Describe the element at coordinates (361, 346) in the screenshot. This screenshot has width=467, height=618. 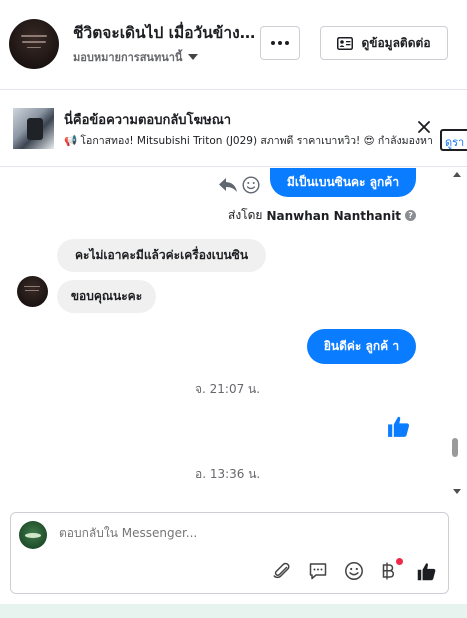
I see `message-bubble-outgoing: ยินดีค่ะ ลูกค้ า` at that location.